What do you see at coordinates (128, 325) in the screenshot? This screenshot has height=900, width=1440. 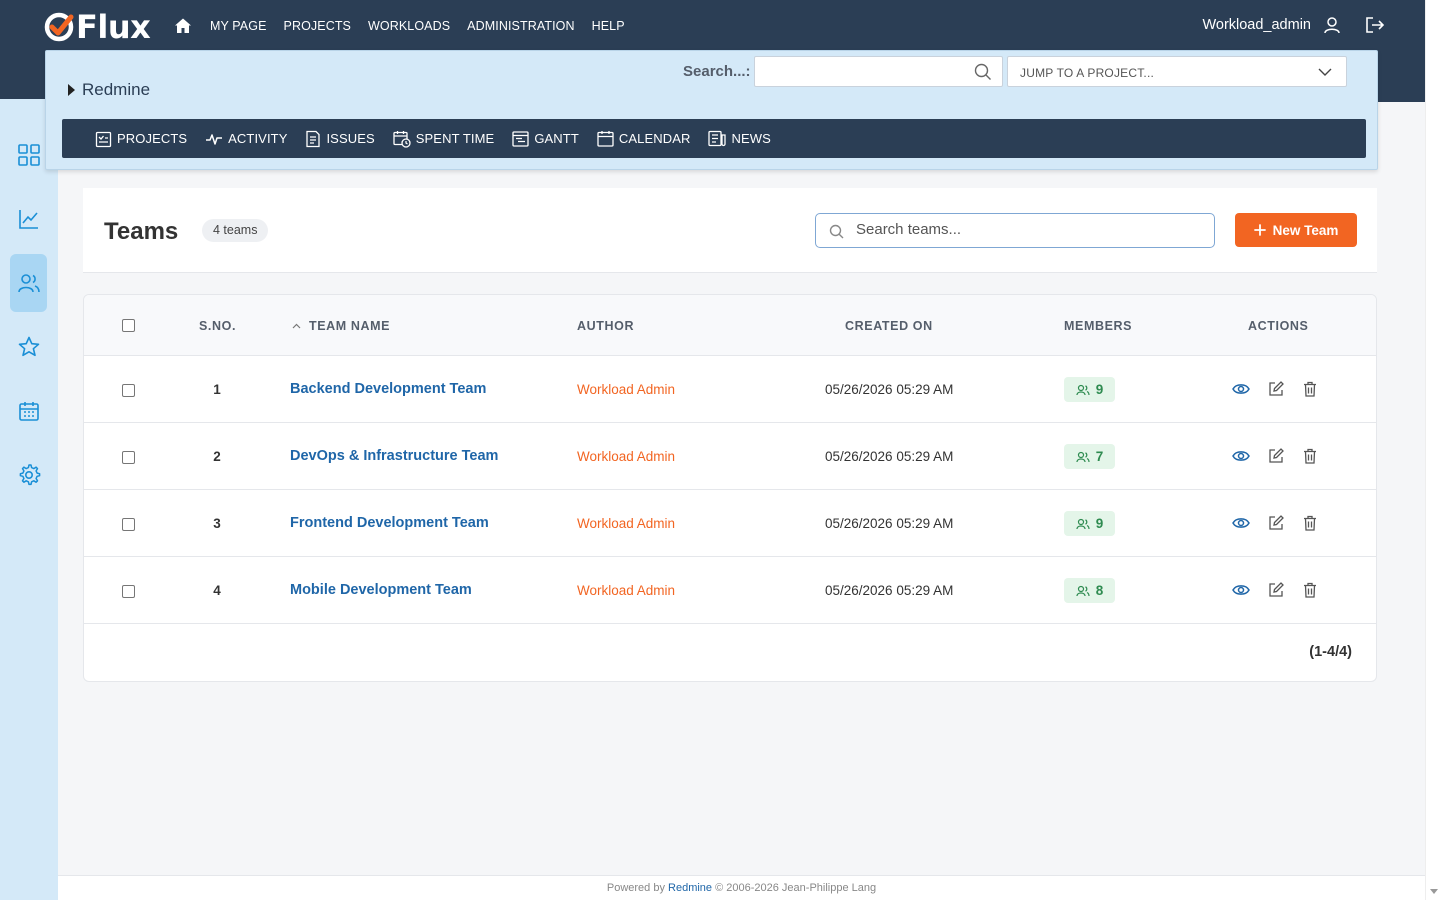 I see `select-all-checkbox` at bounding box center [128, 325].